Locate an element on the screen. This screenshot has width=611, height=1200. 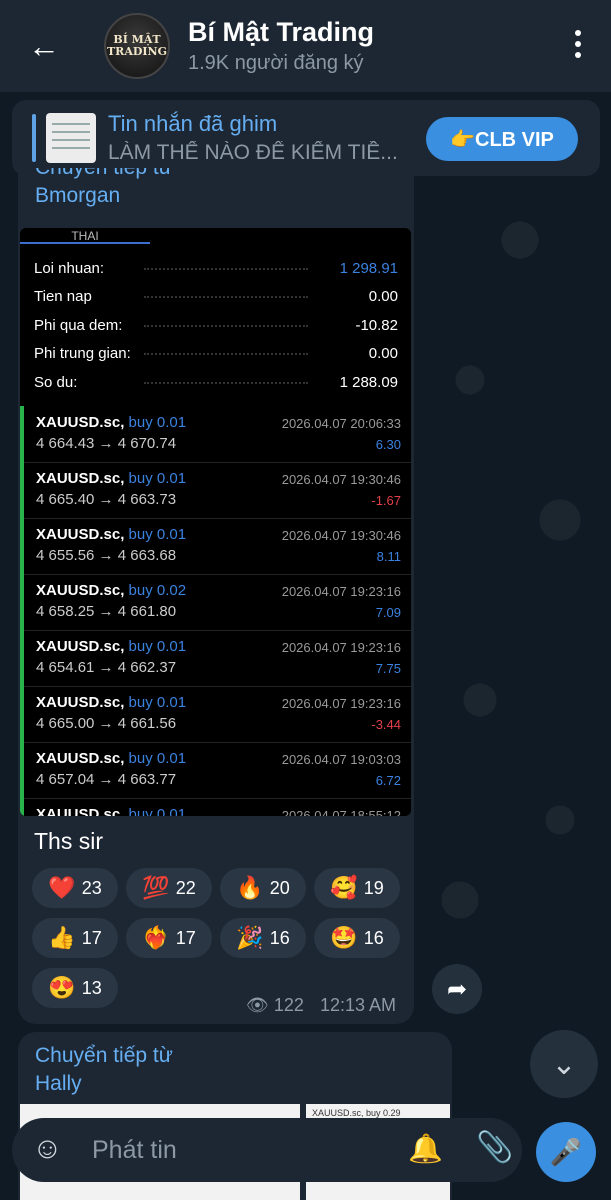
subscriber-count: 1.9K người đăng ký is located at coordinates (276, 63).